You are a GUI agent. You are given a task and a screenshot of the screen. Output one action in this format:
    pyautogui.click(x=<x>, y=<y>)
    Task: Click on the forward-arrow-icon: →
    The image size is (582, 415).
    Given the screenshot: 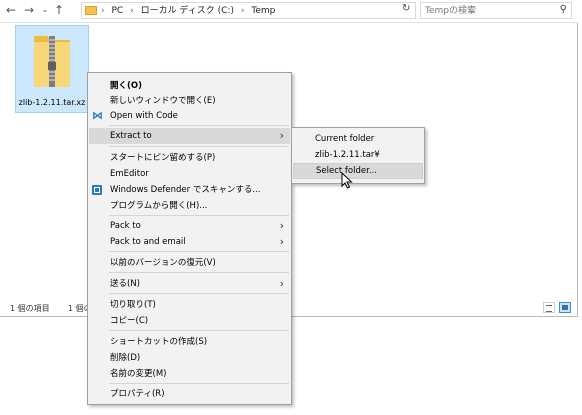 What is the action you would take?
    pyautogui.click(x=29, y=10)
    